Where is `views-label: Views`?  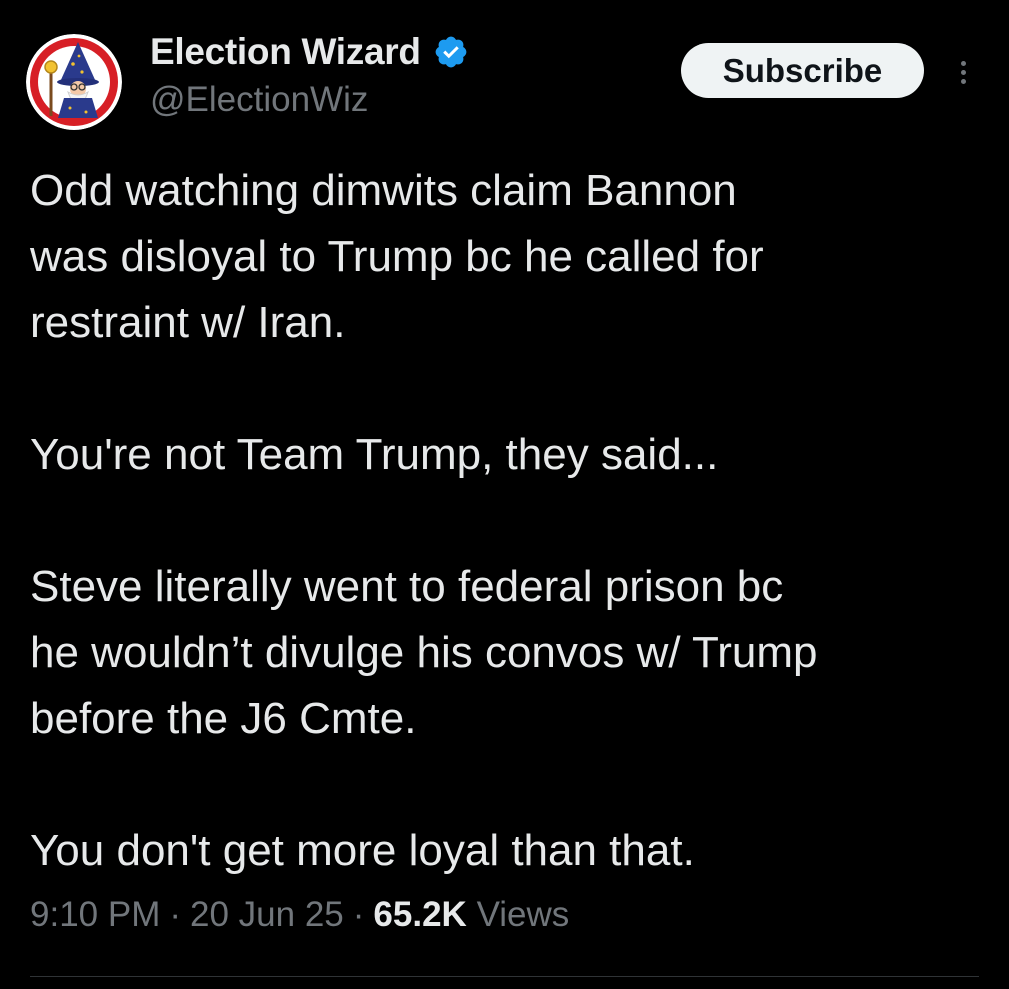 views-label: Views is located at coordinates (523, 914).